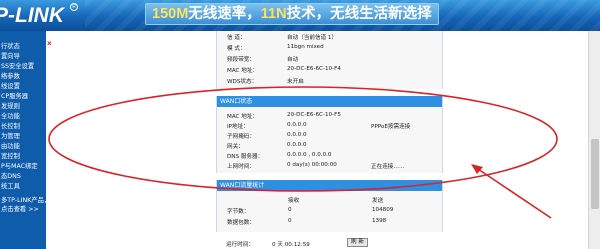 The image size is (600, 249). I want to click on sidebar-item-forwarding: 发规则, so click(23, 107).